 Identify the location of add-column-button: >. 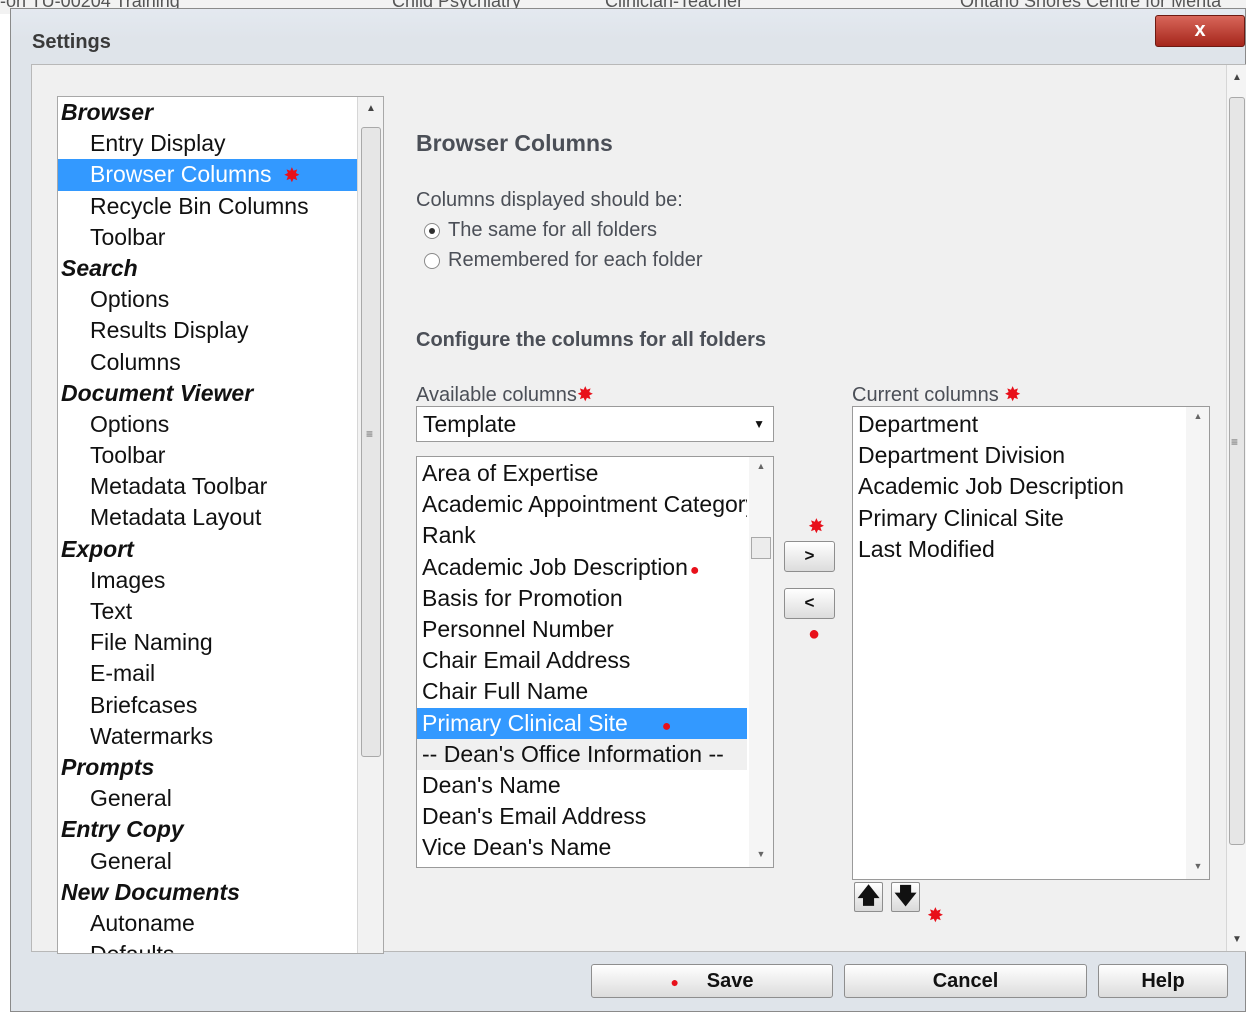
(809, 556).